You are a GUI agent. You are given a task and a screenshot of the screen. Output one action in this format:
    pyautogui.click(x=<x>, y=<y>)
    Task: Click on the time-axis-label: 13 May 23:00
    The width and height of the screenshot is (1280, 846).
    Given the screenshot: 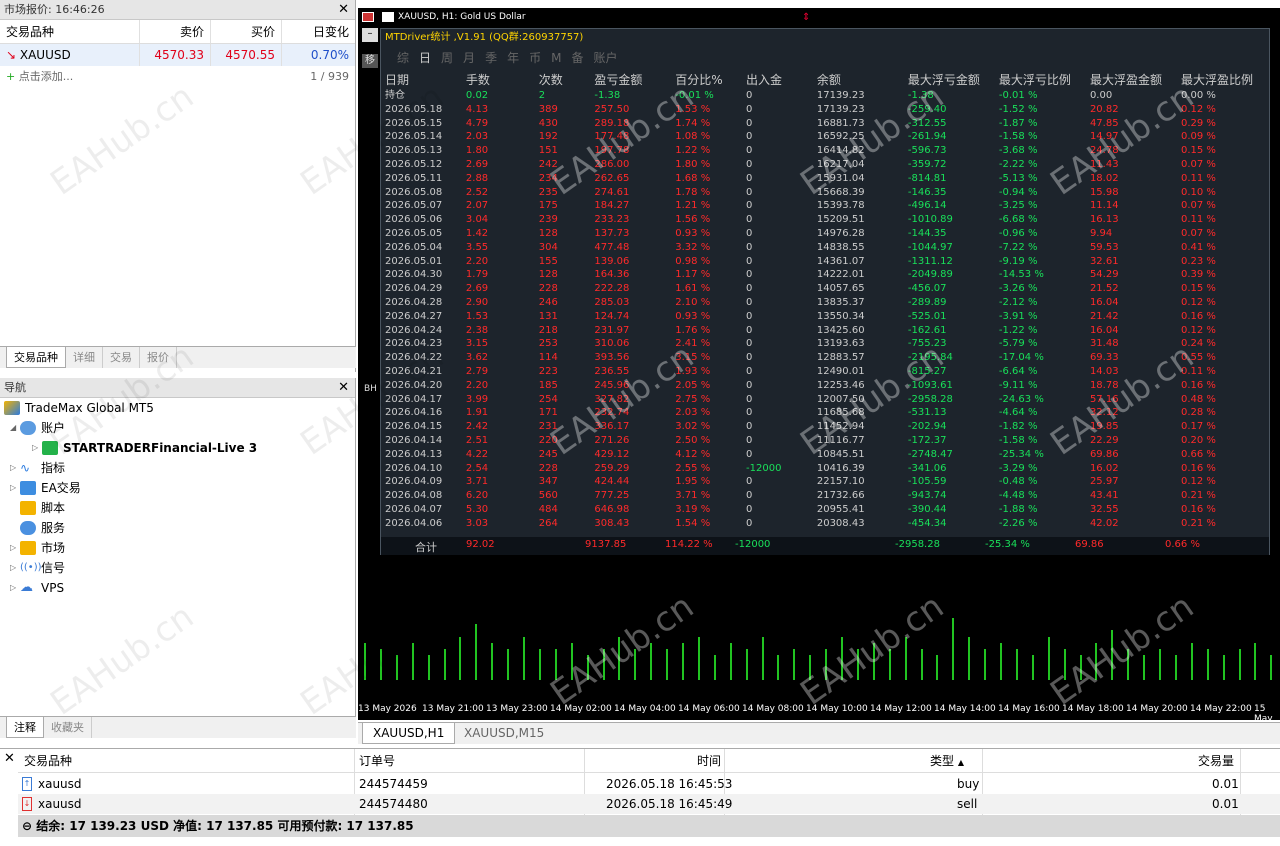 What is the action you would take?
    pyautogui.click(x=517, y=709)
    